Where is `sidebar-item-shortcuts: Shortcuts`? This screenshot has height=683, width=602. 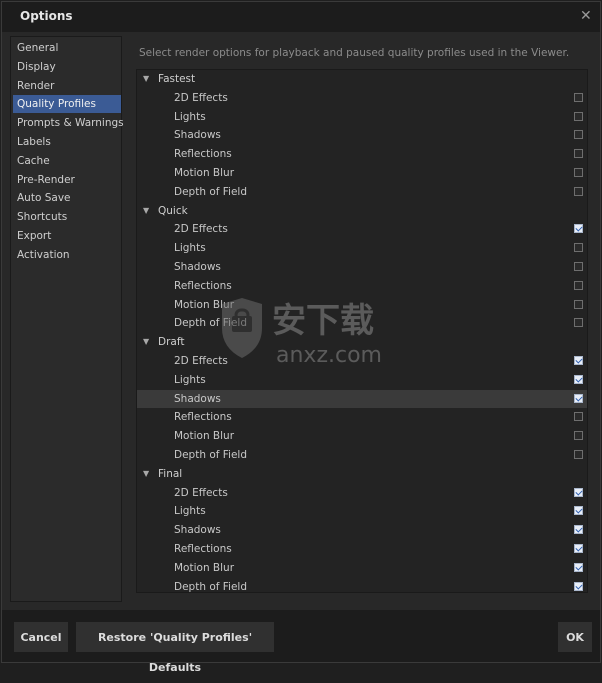 sidebar-item-shortcuts: Shortcuts is located at coordinates (67, 217).